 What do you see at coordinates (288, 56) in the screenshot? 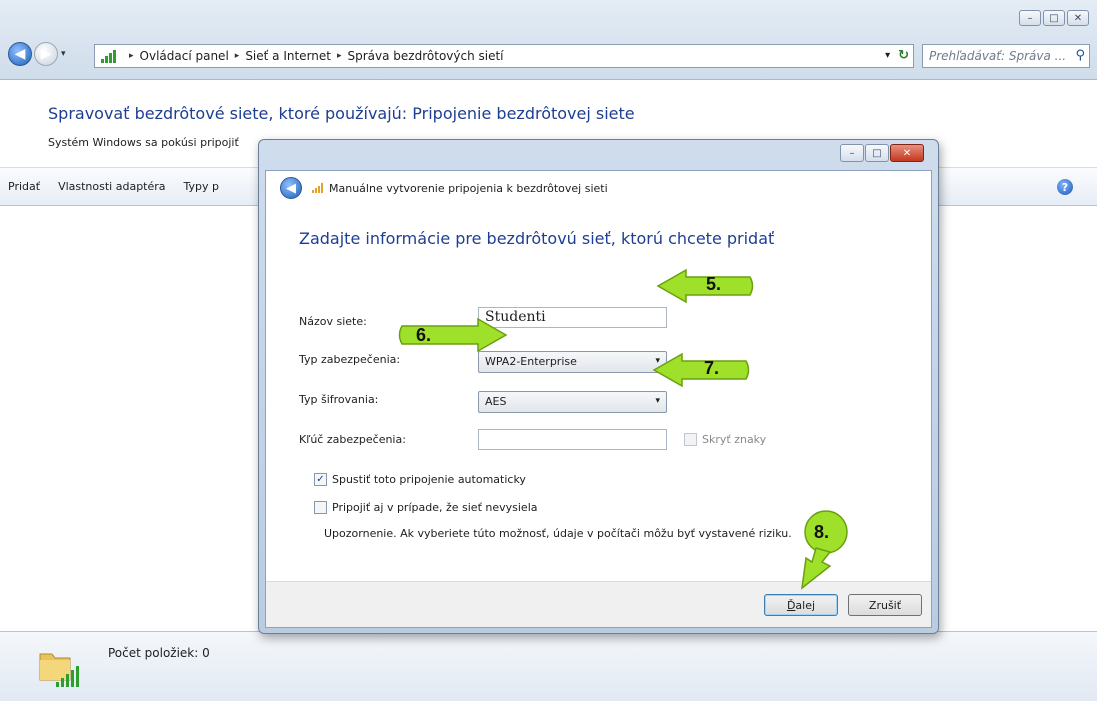
I see `breadcrumb-network-internet: Sieť a Internet` at bounding box center [288, 56].